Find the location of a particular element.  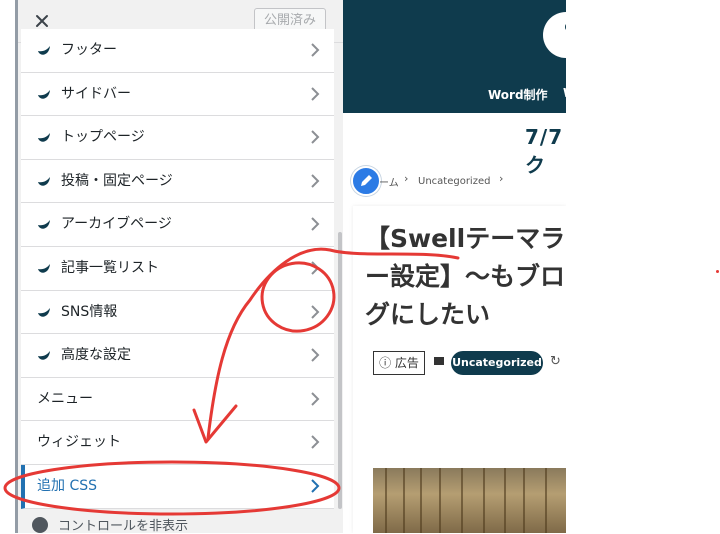

menu-item-label: フッター is located at coordinates (89, 50).